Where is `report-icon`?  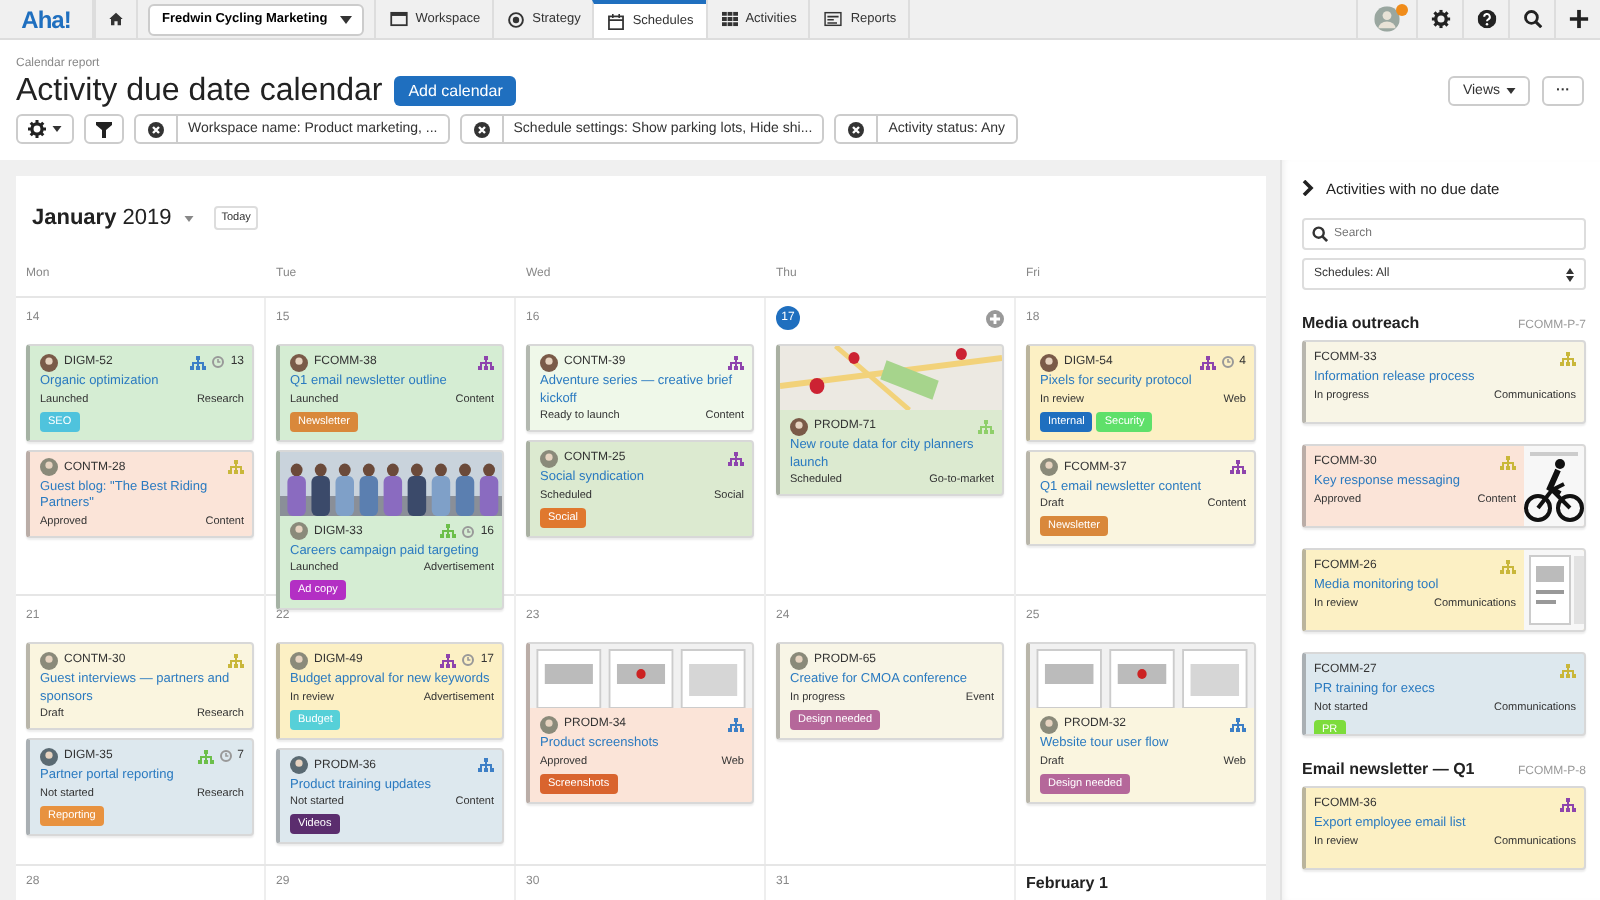 report-icon is located at coordinates (833, 19).